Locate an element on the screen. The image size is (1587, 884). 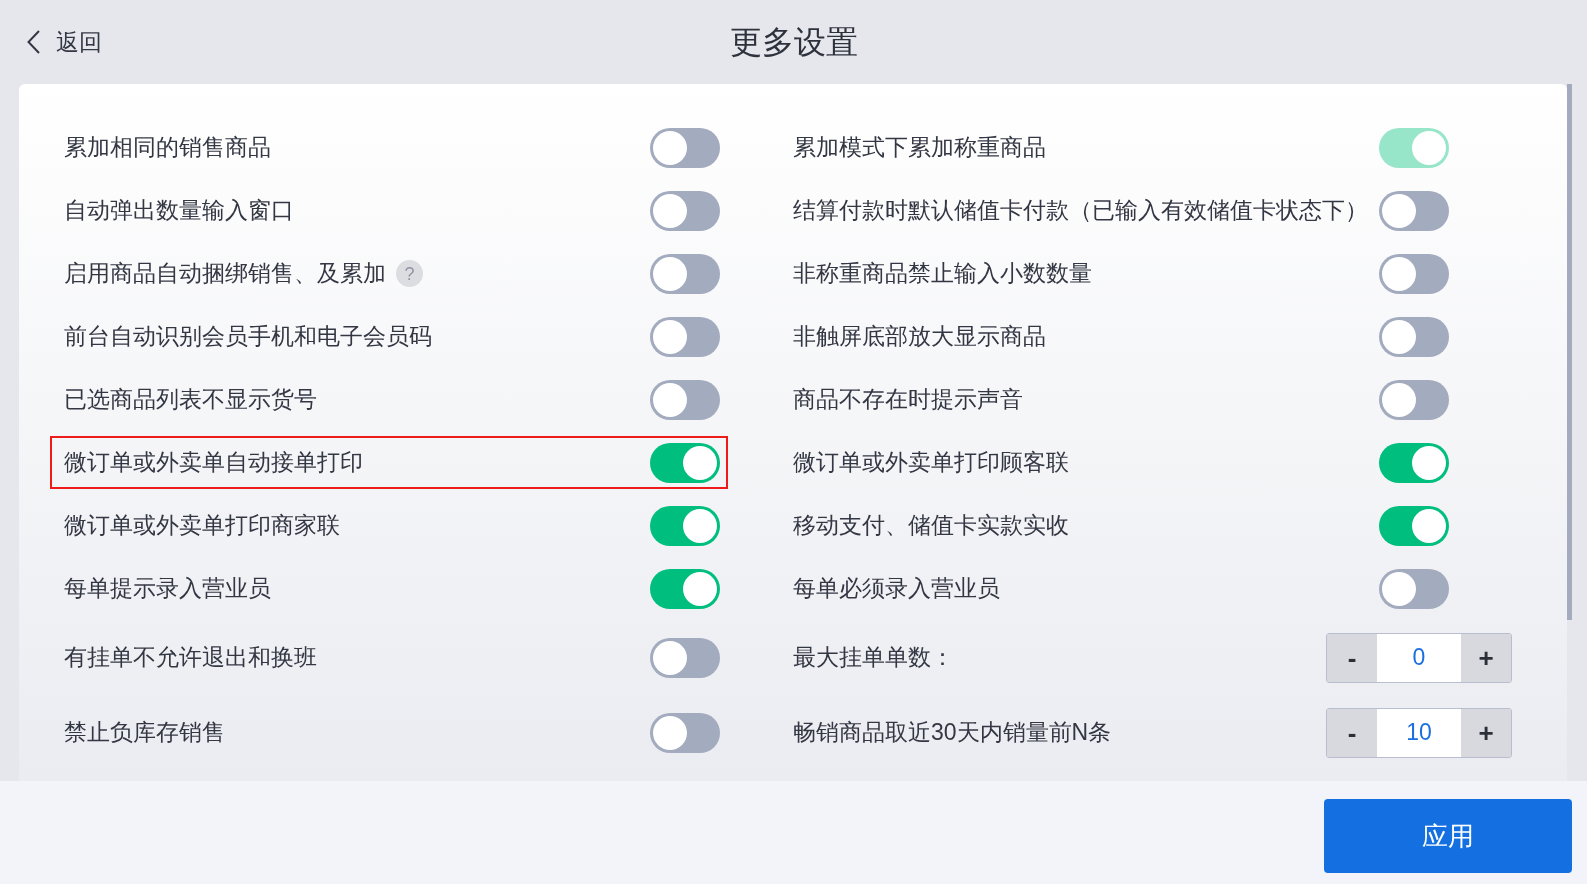
setting-label: 前台自动识别会员手机和电子会员码 is located at coordinates (248, 337).